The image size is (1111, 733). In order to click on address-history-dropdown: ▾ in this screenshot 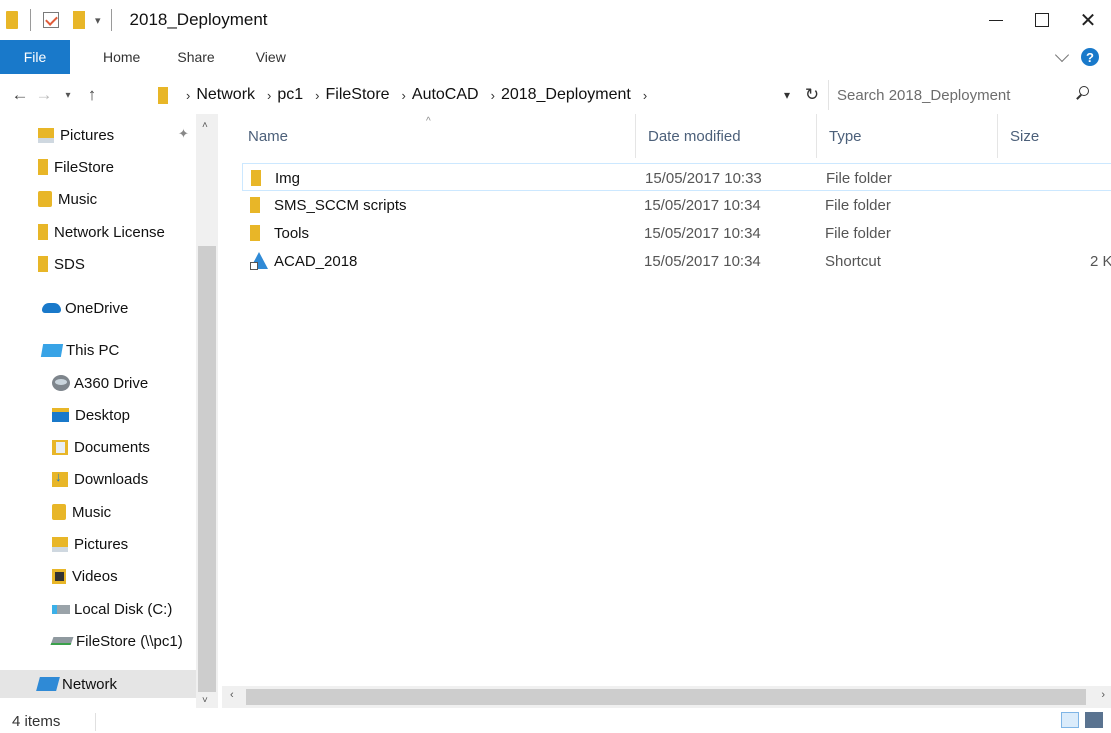, I will do `click(787, 95)`.